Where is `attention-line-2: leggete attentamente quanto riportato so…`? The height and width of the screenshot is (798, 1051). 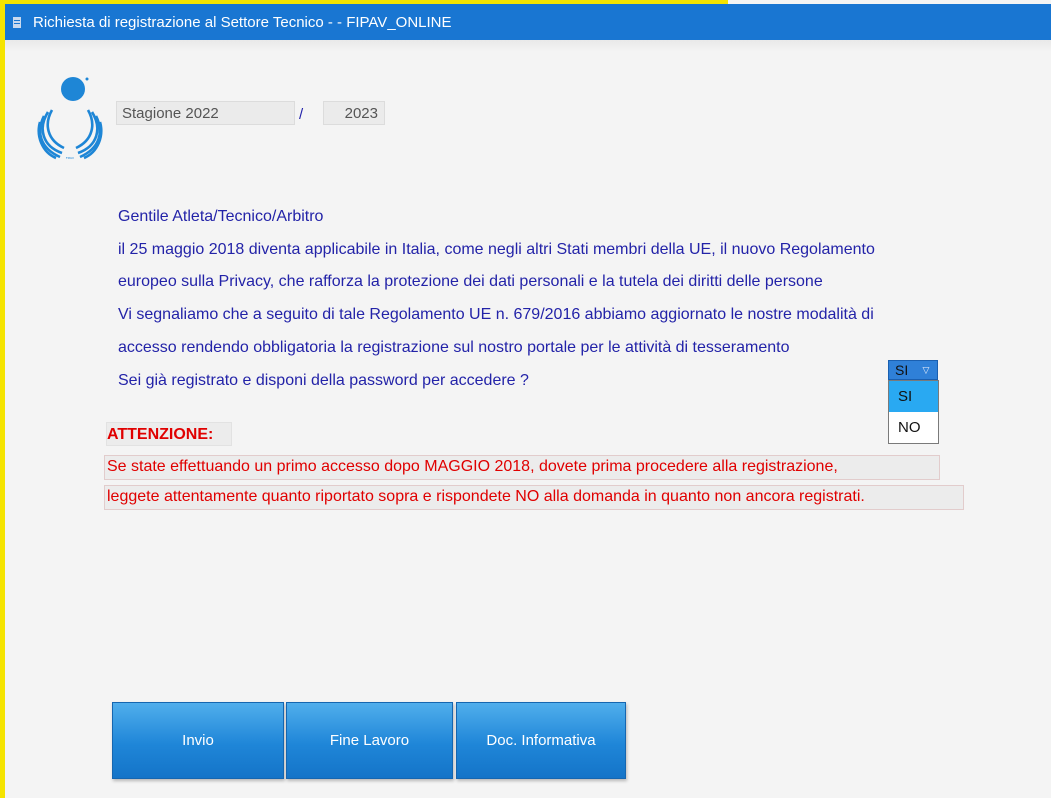
attention-line-2: leggete attentamente quanto riportato so… is located at coordinates (534, 497).